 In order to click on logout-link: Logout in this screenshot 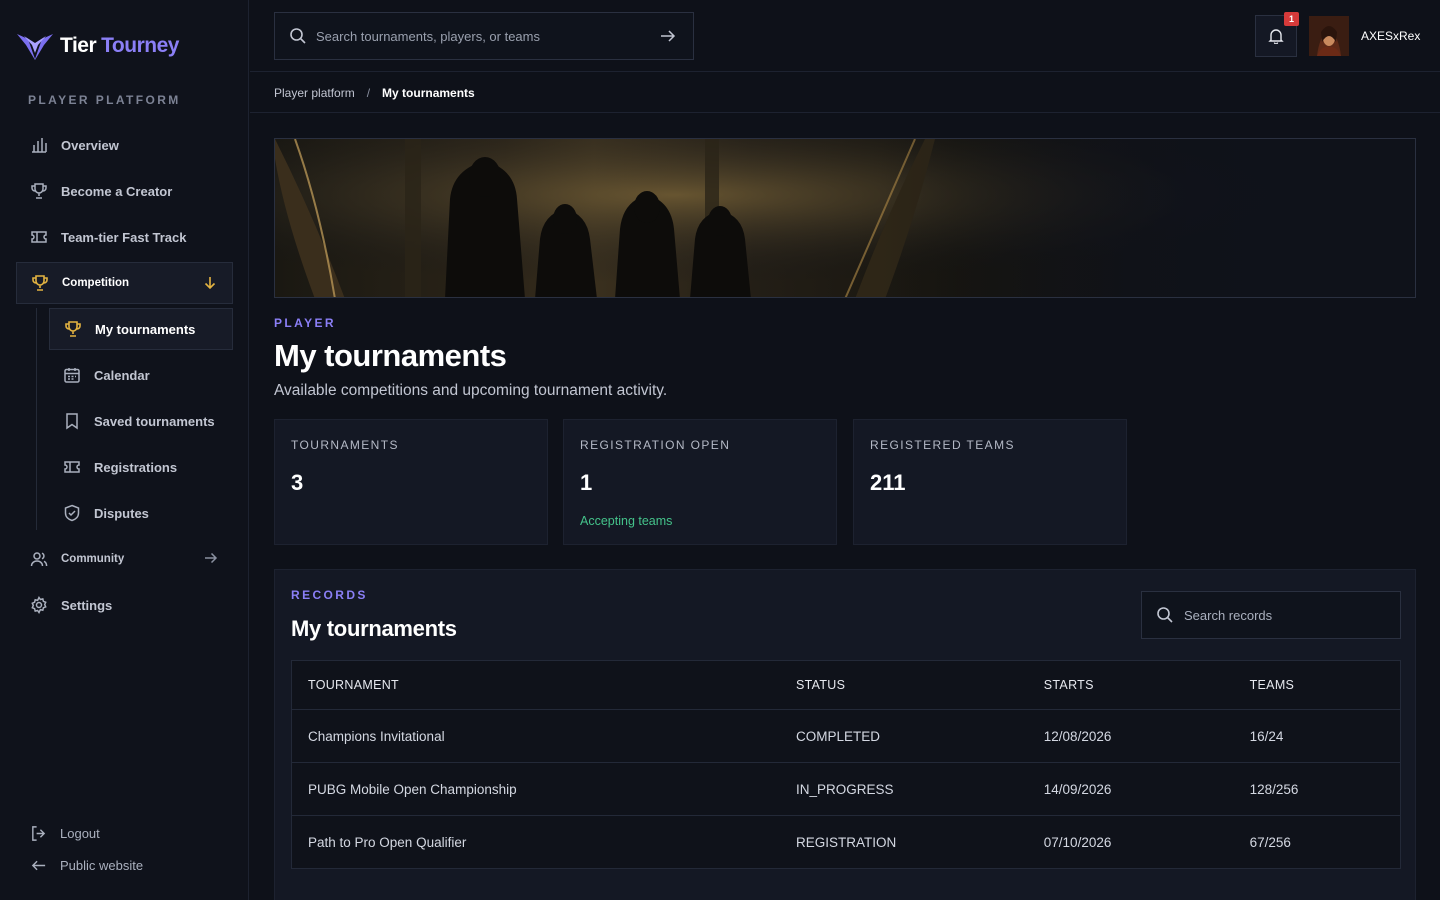, I will do `click(65, 833)`.